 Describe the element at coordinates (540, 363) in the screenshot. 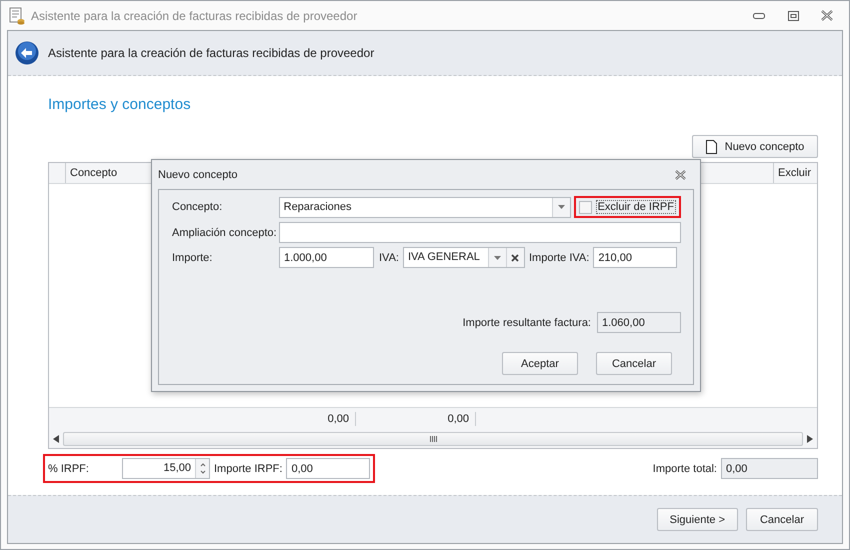

I see `accept-button: Aceptar` at that location.